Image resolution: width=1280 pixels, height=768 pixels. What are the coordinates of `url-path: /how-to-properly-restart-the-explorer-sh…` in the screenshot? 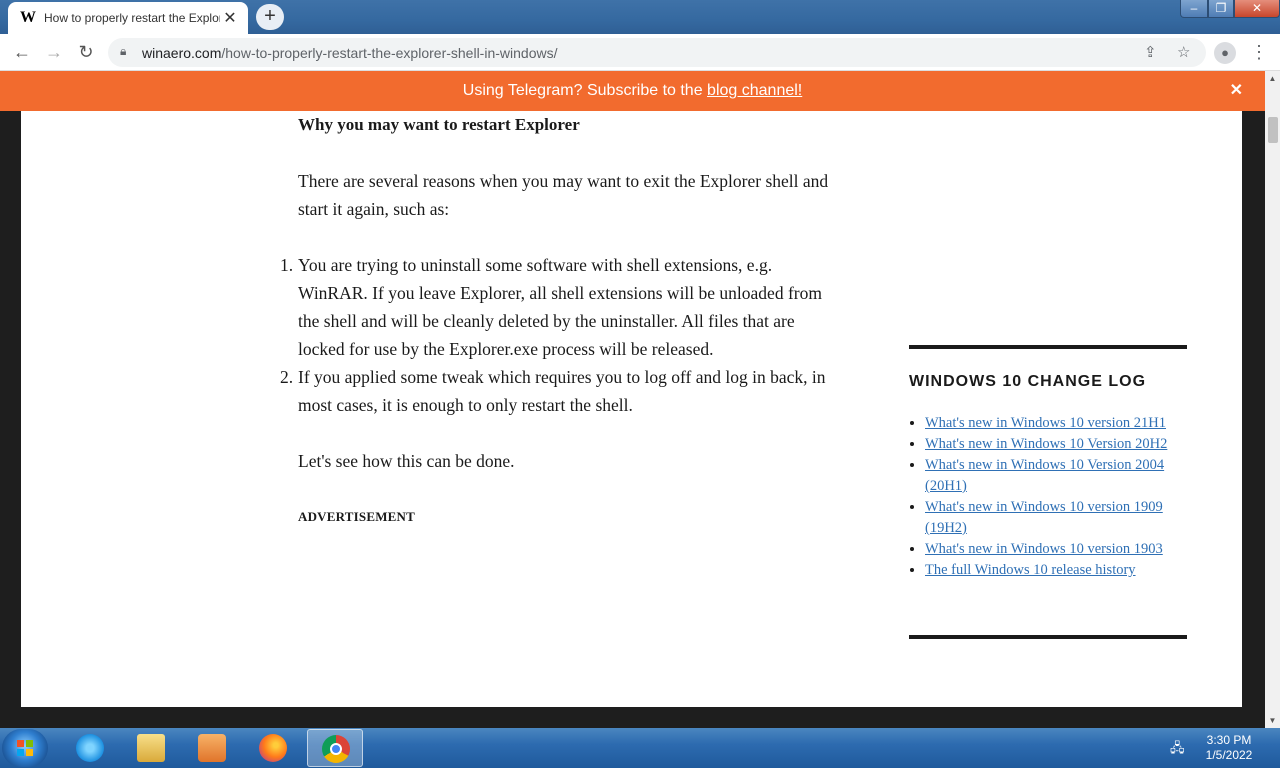 It's located at (389, 53).